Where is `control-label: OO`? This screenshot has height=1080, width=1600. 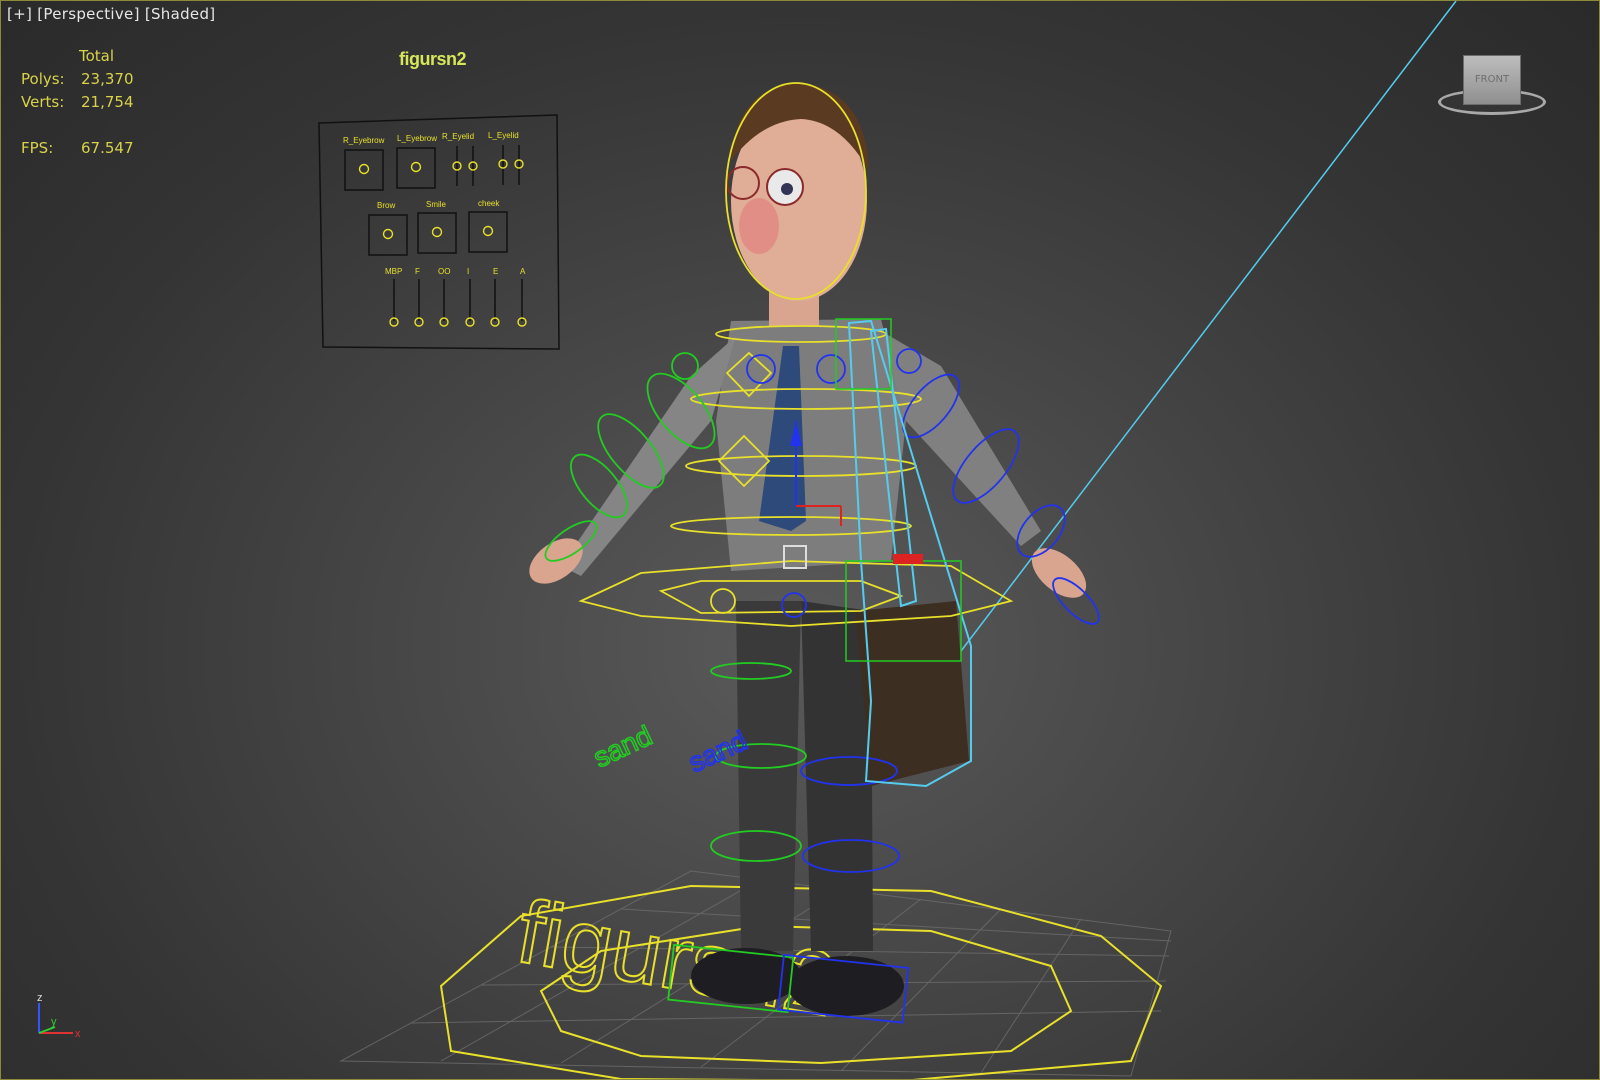
control-label: OO is located at coordinates (444, 271).